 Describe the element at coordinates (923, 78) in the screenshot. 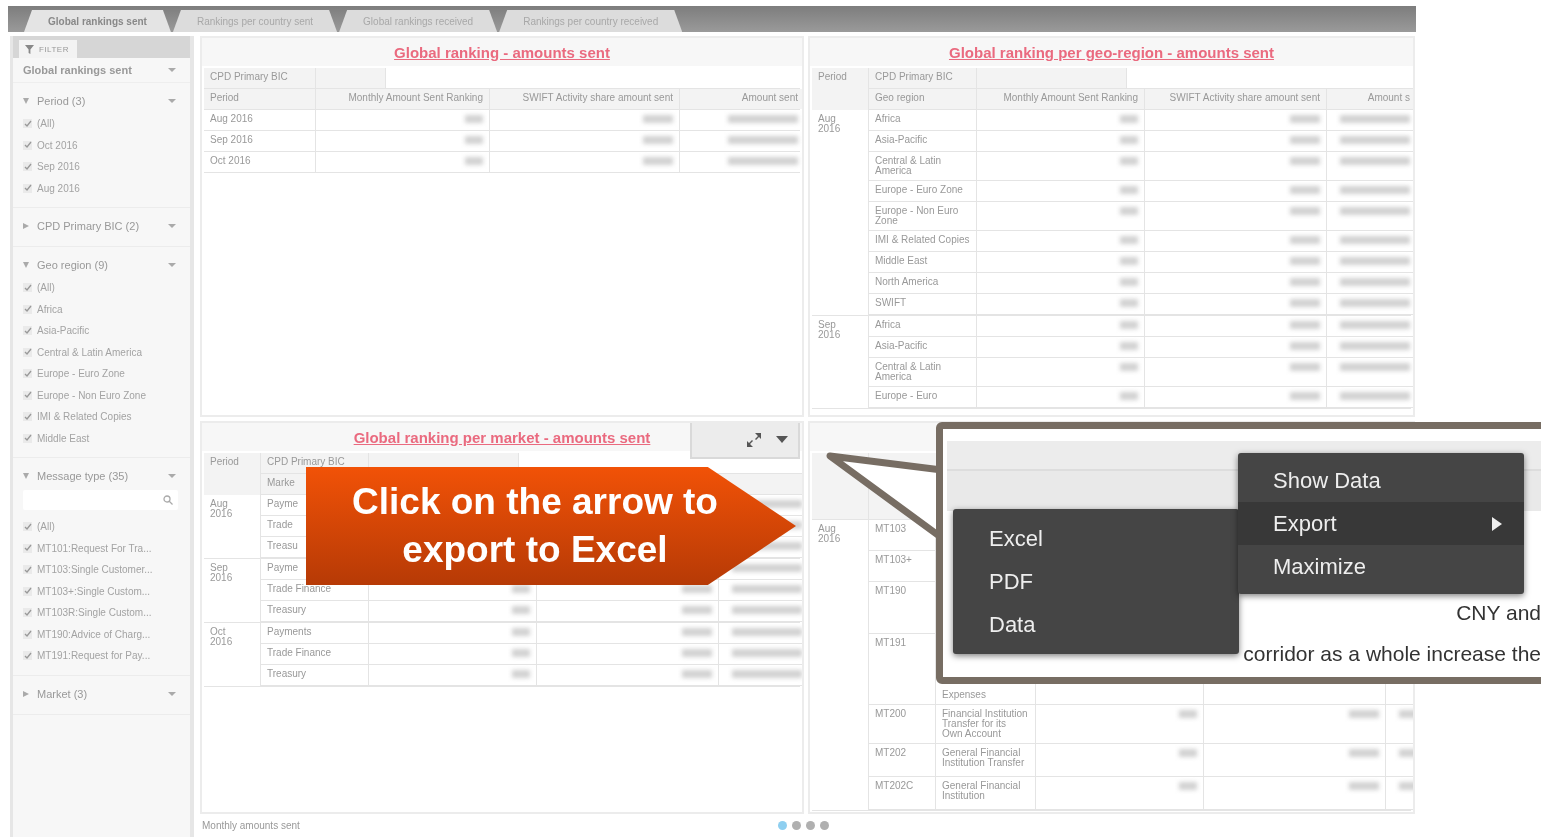

I see `header-cell: CPD Primary BIC` at that location.